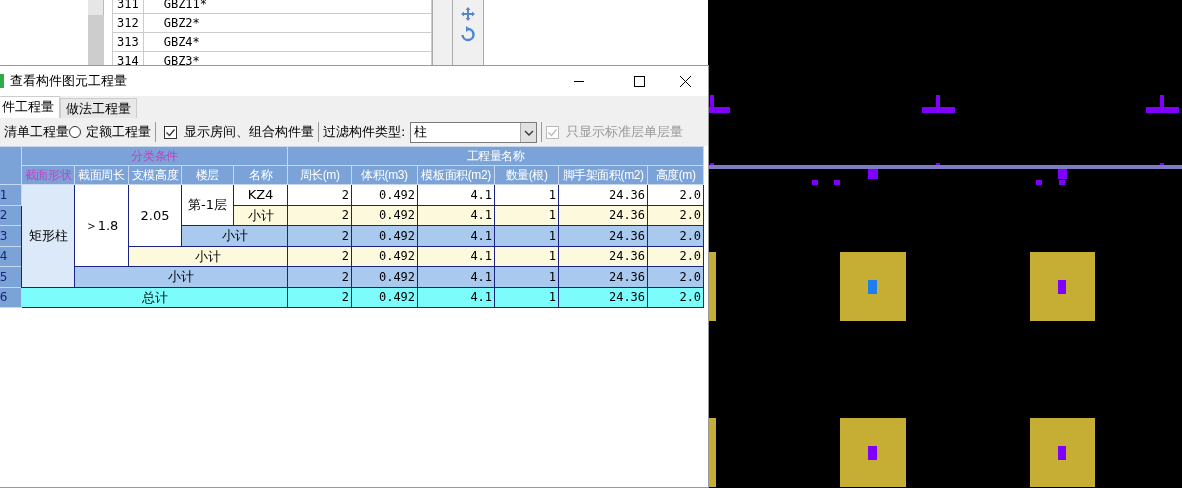  Describe the element at coordinates (11, 297) in the screenshot. I see `row-number: 6` at that location.